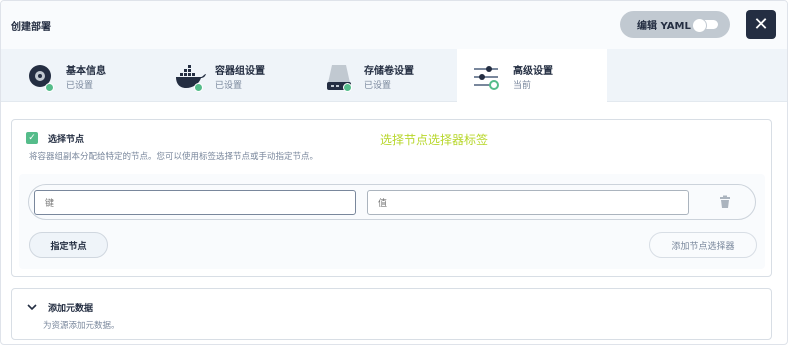  I want to click on tab-volume-settings: 存储卷设置 已设置, so click(383, 75).